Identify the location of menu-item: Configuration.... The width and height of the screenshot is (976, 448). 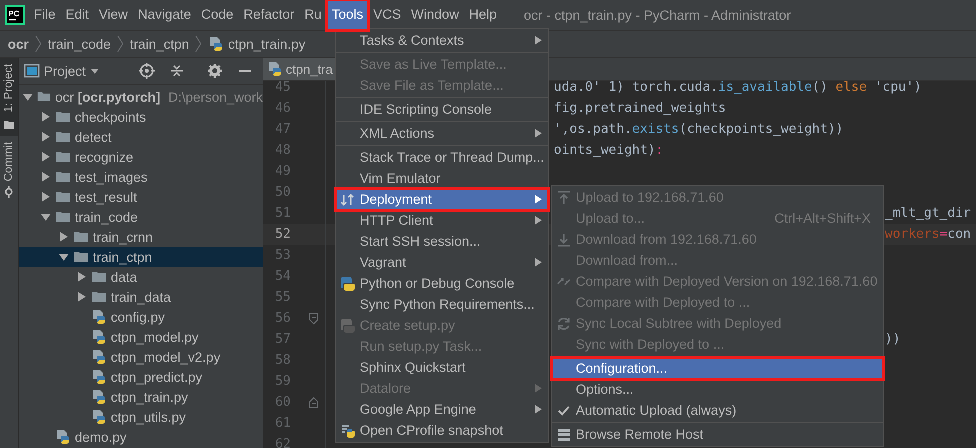
(717, 368).